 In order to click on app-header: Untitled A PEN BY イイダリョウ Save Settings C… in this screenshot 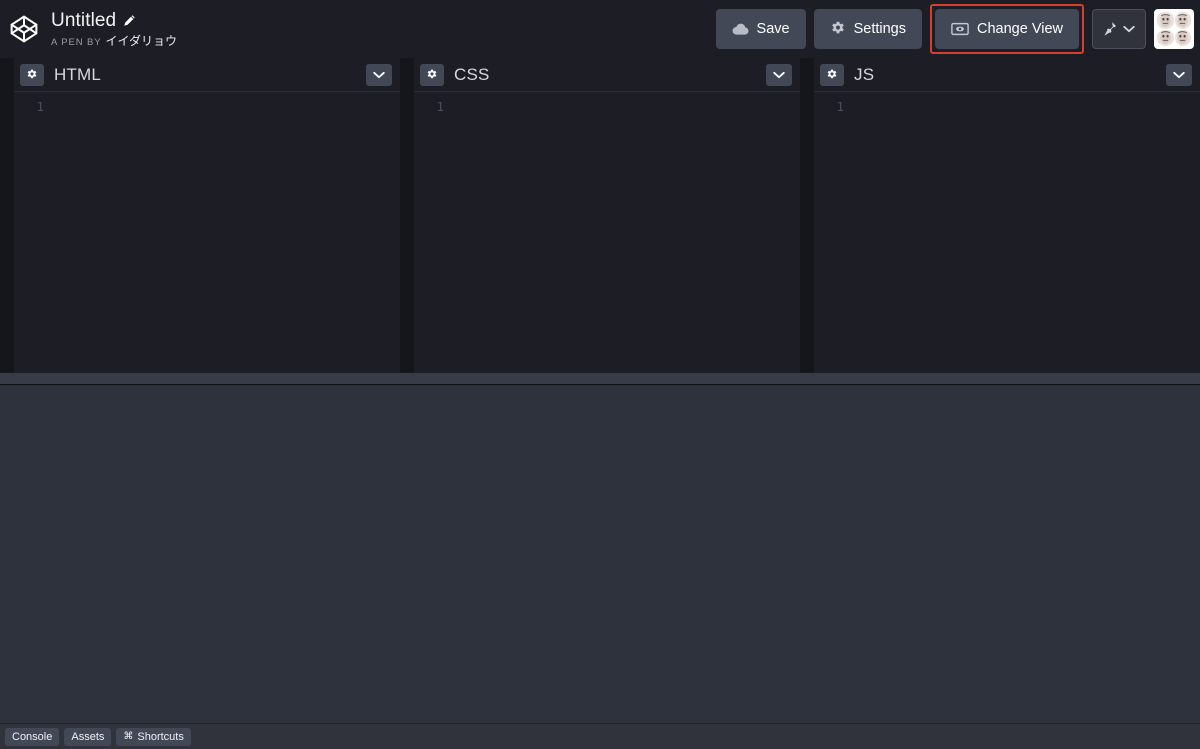, I will do `click(600, 29)`.